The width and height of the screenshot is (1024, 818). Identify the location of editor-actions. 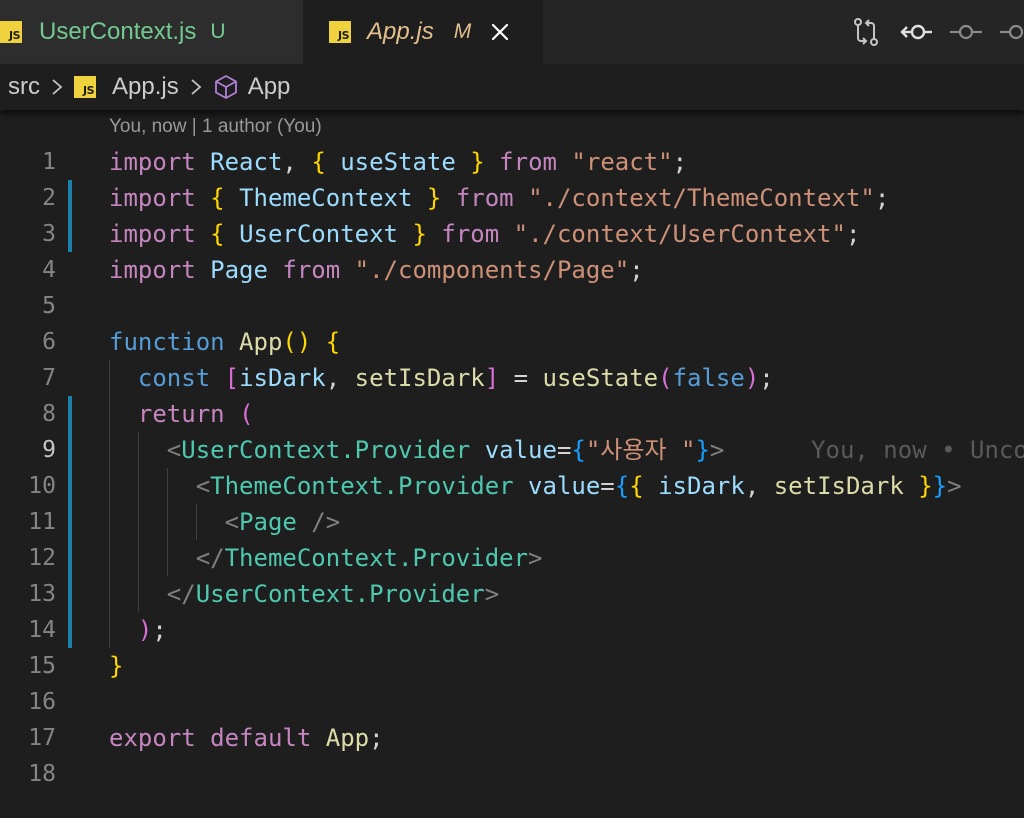
(937, 32).